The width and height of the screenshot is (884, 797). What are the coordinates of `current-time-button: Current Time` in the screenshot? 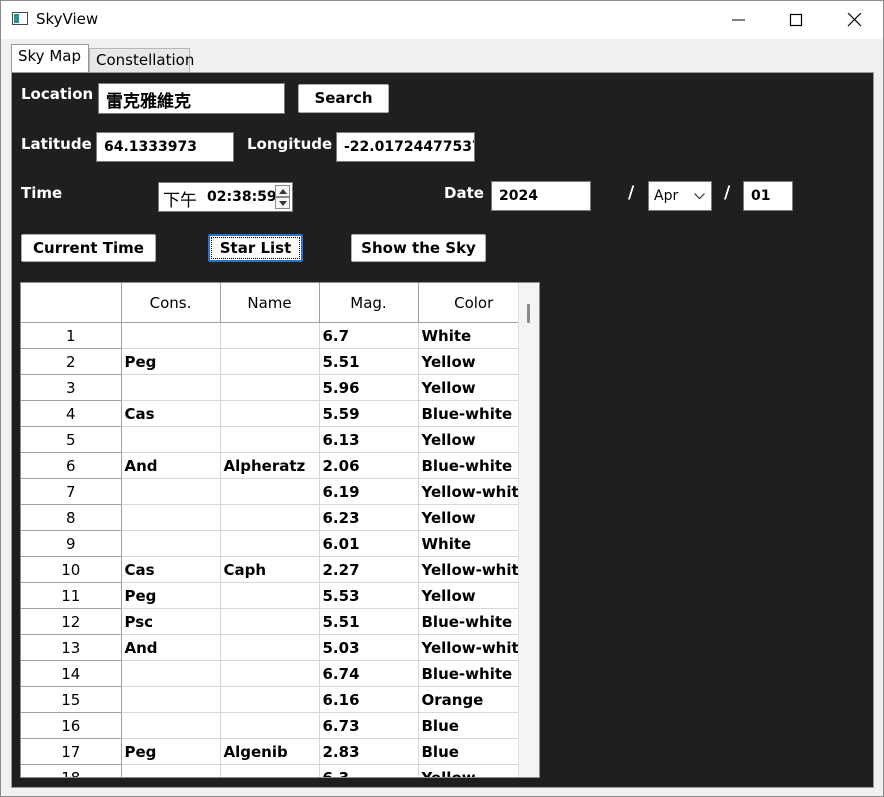 It's located at (88, 248).